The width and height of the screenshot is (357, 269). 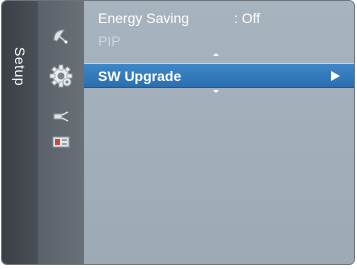 I want to click on menu-item-label: SW Upgrade, so click(x=140, y=75).